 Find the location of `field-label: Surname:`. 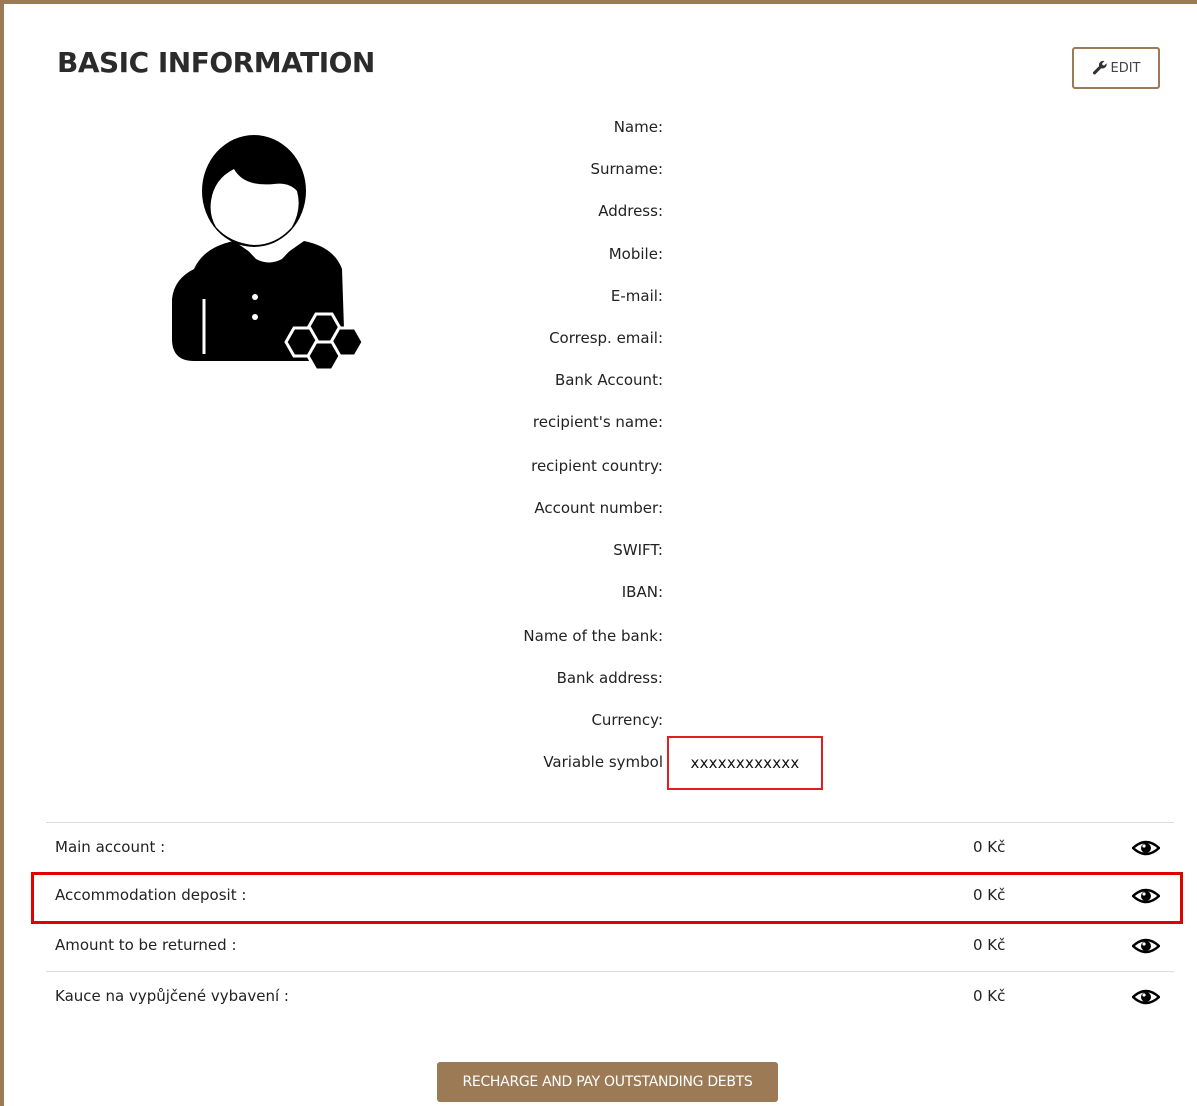

field-label: Surname: is located at coordinates (626, 169).